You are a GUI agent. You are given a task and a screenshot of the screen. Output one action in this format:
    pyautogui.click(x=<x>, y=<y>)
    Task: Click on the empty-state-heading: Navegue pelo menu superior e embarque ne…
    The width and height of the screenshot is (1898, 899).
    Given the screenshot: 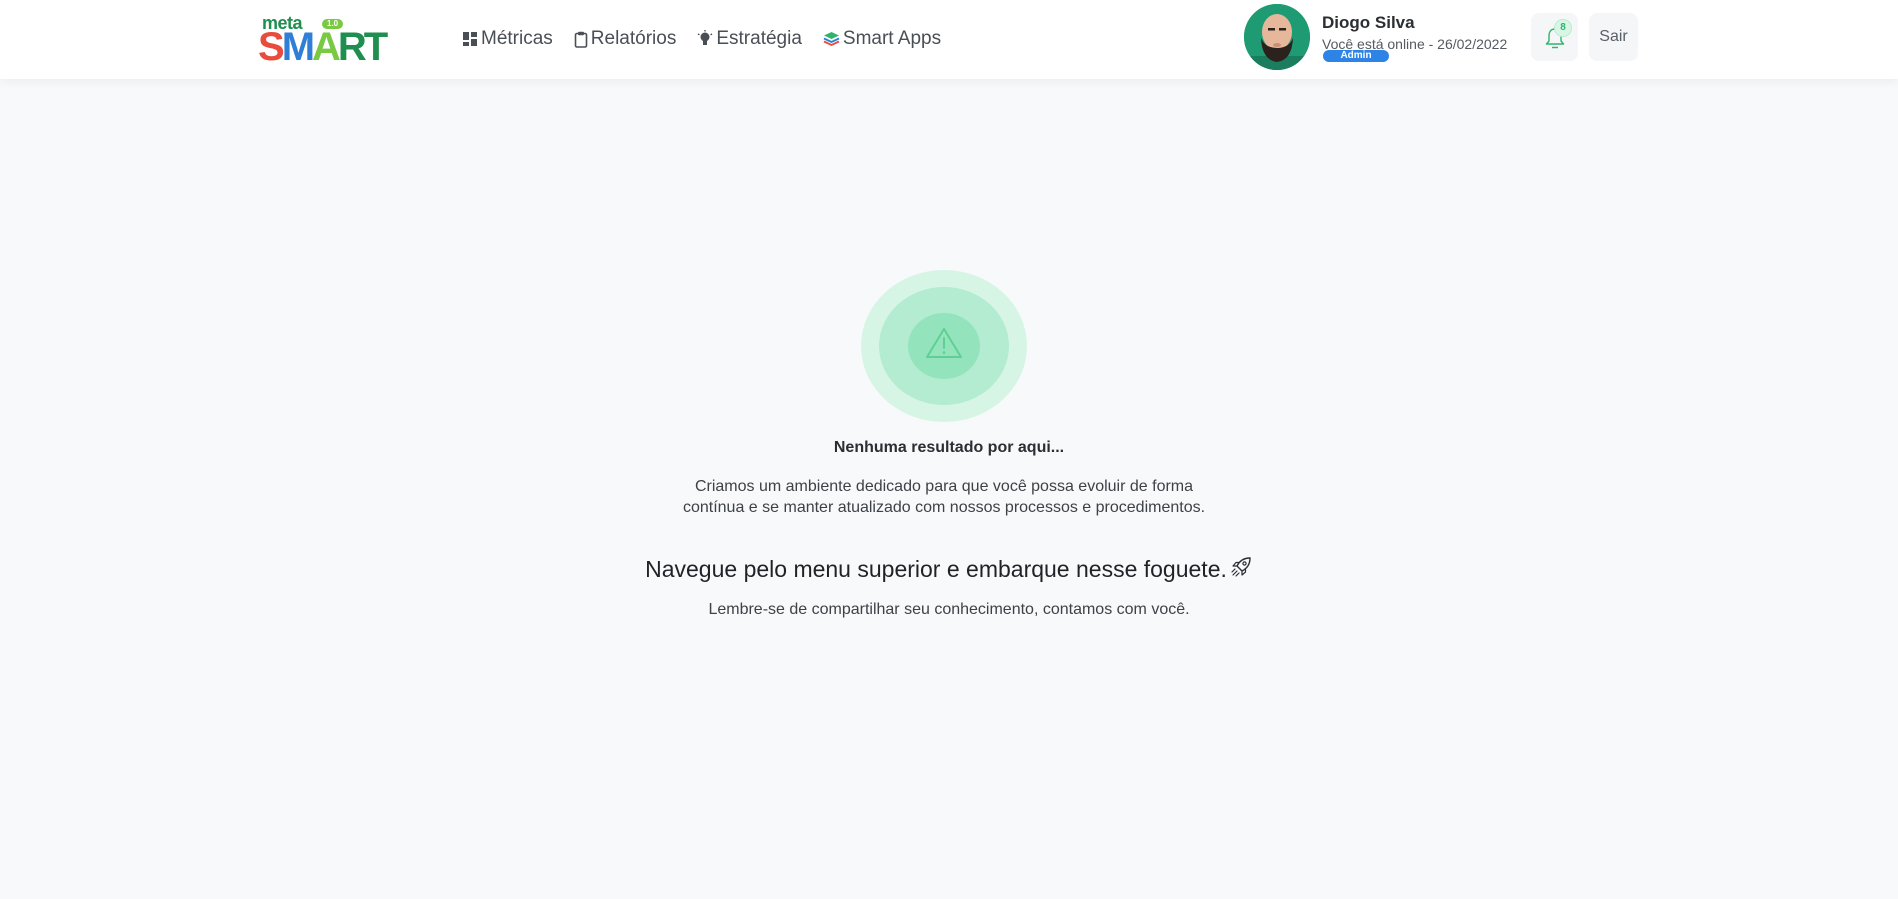 What is the action you would take?
    pyautogui.click(x=949, y=569)
    